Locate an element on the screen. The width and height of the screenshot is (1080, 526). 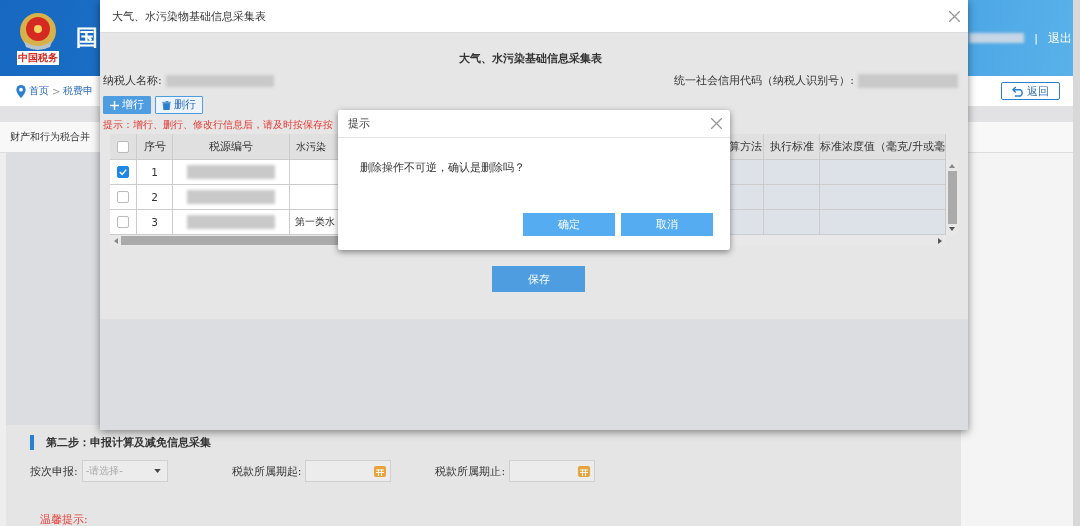
notice-title: 温馨提示: is located at coordinates (64, 519).